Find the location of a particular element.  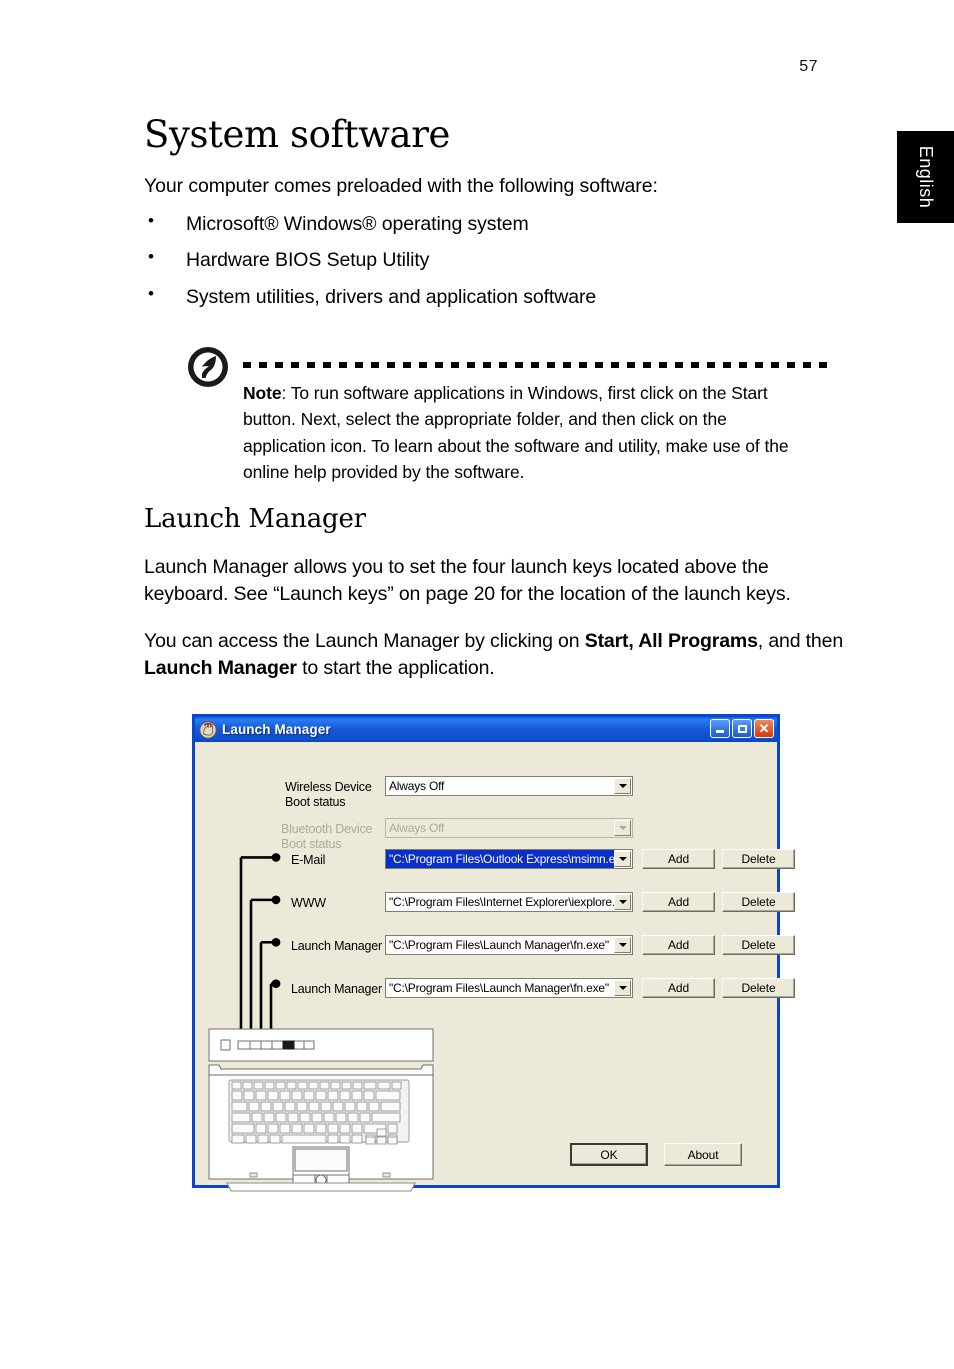

paragraph2-part2: , and then is located at coordinates (800, 640).